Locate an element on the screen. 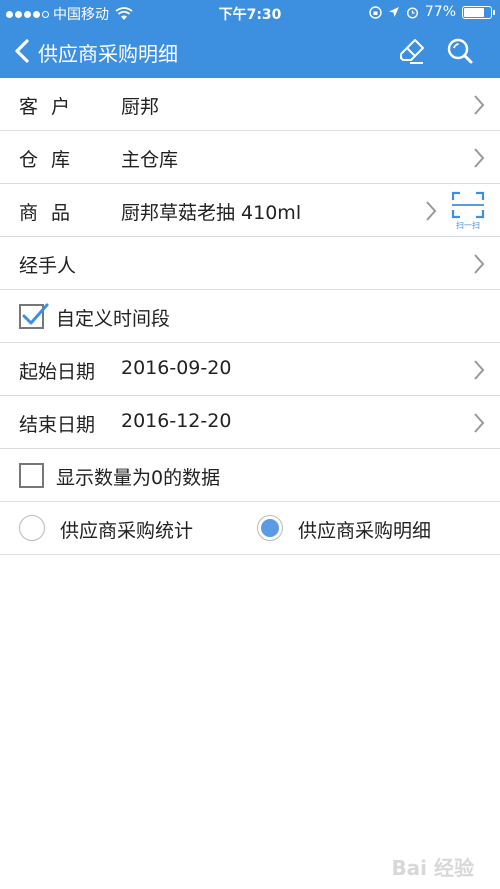 This screenshot has width=500, height=889. scan-icon is located at coordinates (468, 205).